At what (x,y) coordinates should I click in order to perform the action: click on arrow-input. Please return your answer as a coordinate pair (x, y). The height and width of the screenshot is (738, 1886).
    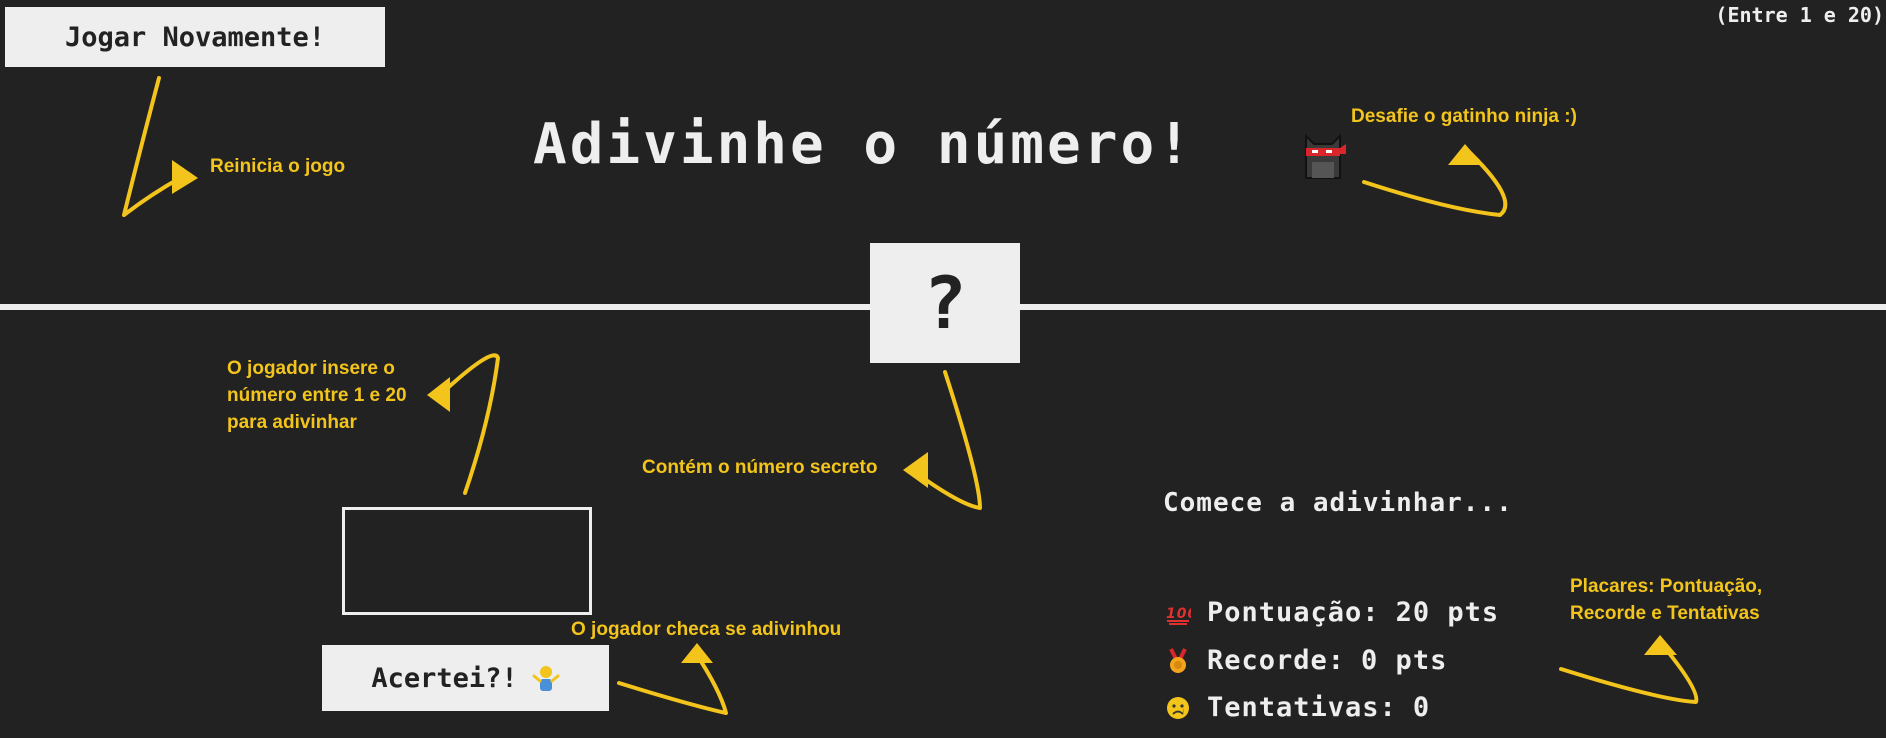
    Looking at the image, I should click on (469, 424).